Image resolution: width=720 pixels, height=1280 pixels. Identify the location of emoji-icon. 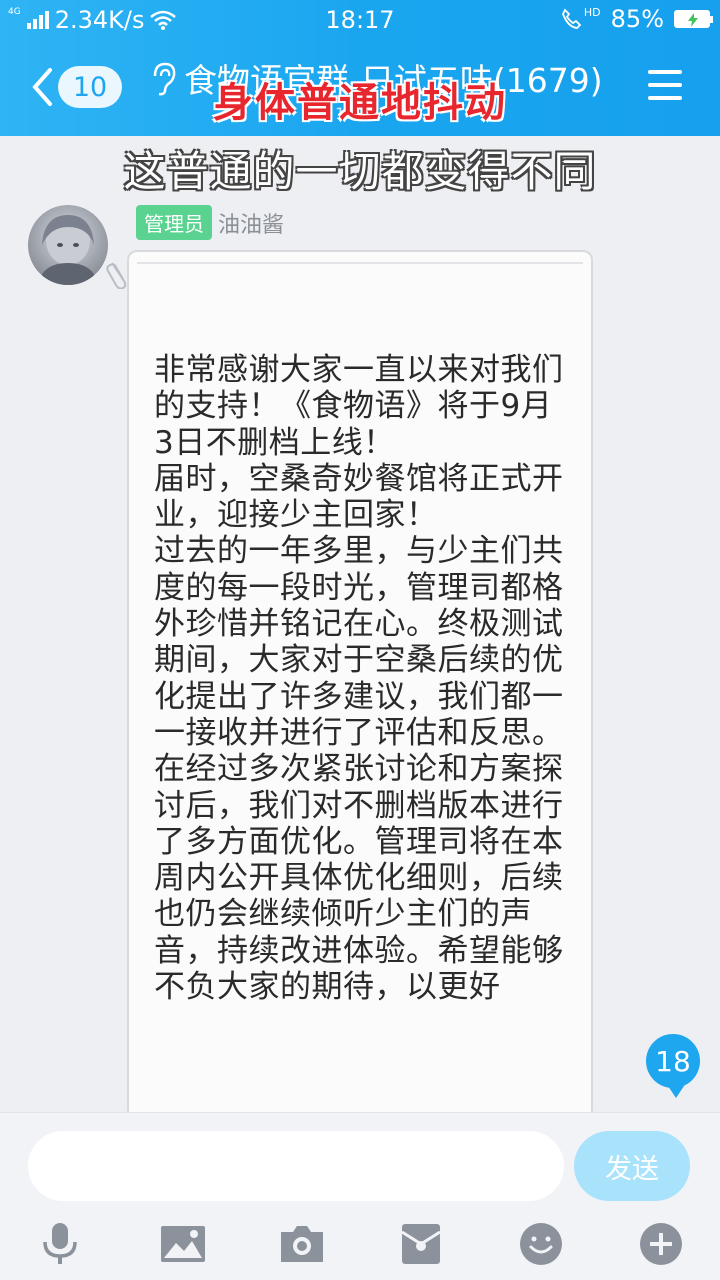
(541, 1244).